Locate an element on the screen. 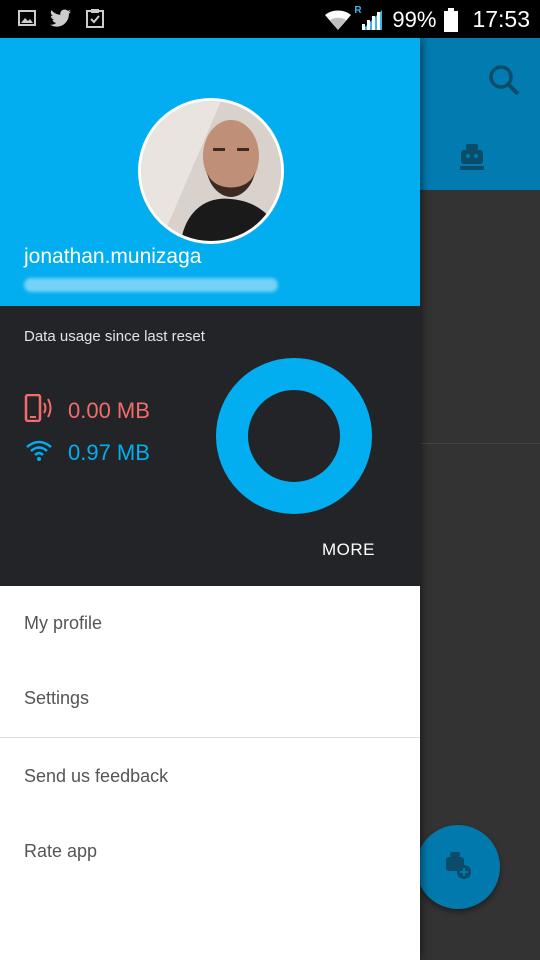  roaming-indicator: R is located at coordinates (358, 10).